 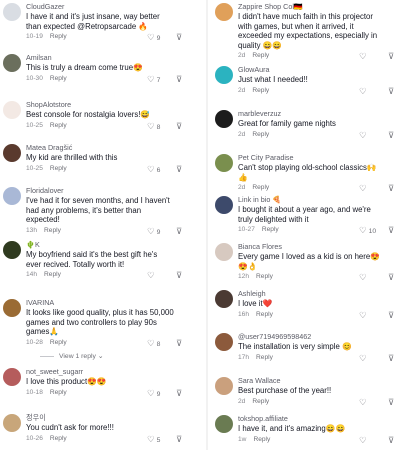 What do you see at coordinates (270, 6) in the screenshot?
I see `comment-username: Zappire Shop Col🇩🇪` at bounding box center [270, 6].